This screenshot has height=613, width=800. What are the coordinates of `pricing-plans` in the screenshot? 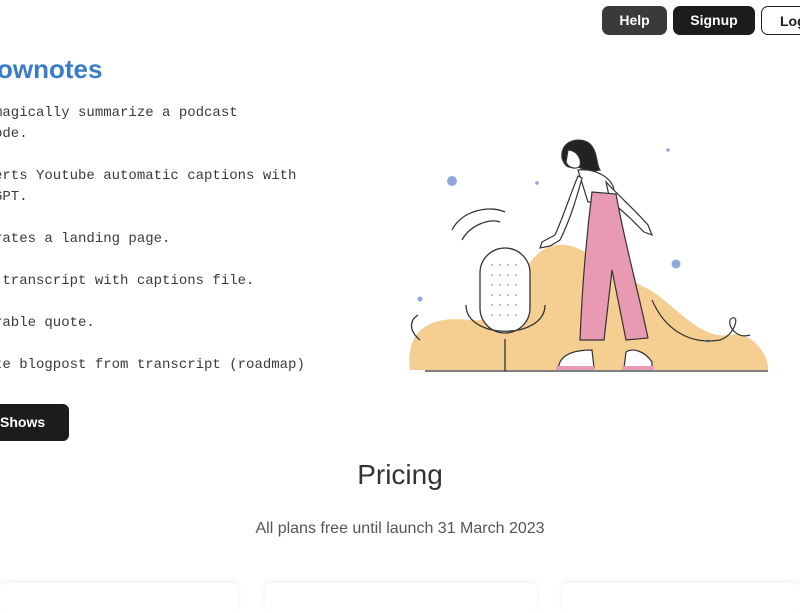 It's located at (400, 598).